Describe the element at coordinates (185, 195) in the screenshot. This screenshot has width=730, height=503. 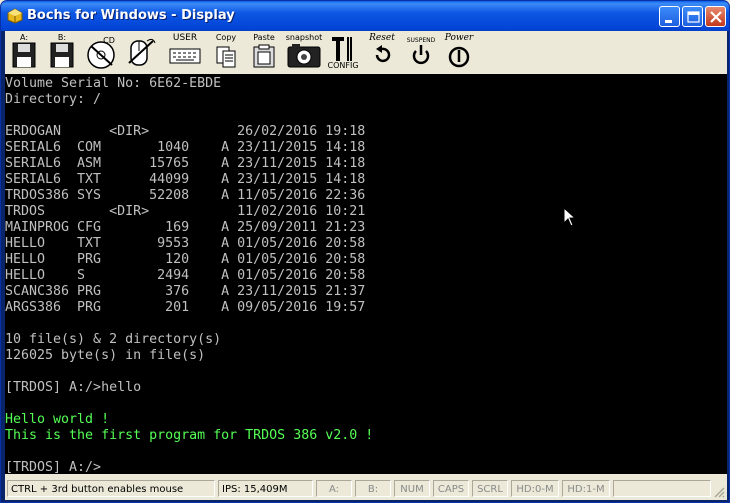
I see `console-line: TRDOS386 SYS 52208 A 11/05/2016 22:36` at that location.